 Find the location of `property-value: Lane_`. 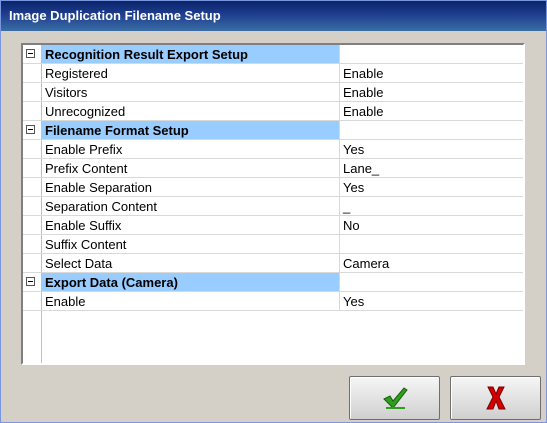

property-value: Lane_ is located at coordinates (431, 168).